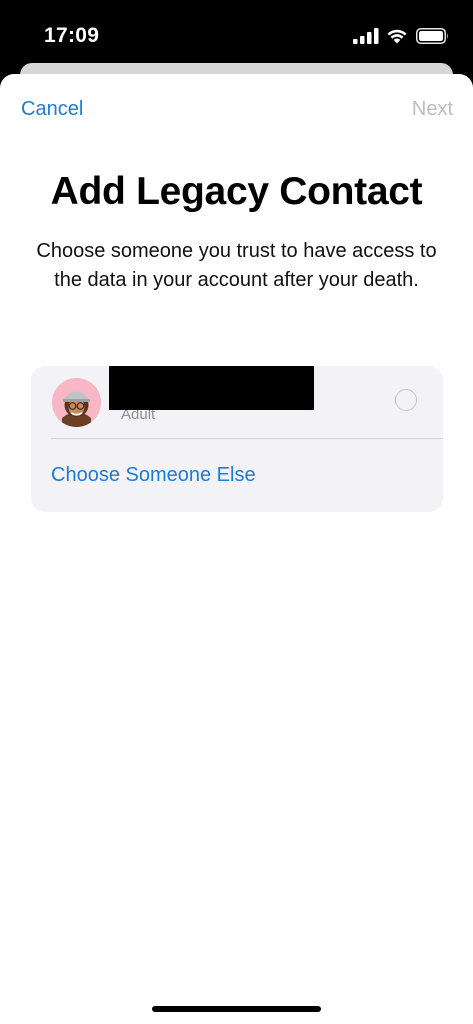 The image size is (473, 1024). What do you see at coordinates (247, 438) in the screenshot?
I see `row-divider` at bounding box center [247, 438].